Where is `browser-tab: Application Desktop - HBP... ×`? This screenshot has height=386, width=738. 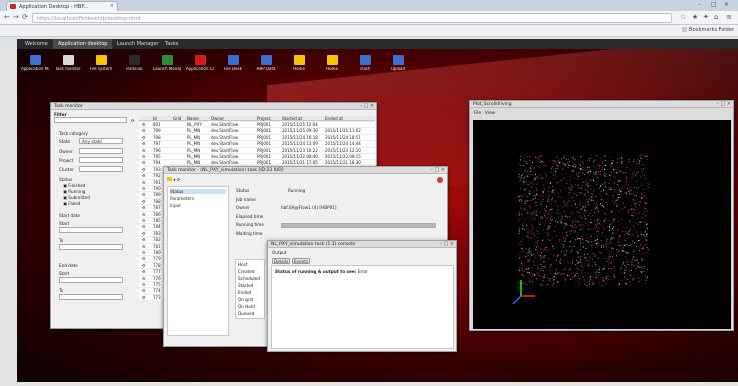
browser-tab: Application Desktop - HBP... × is located at coordinates (62, 6).